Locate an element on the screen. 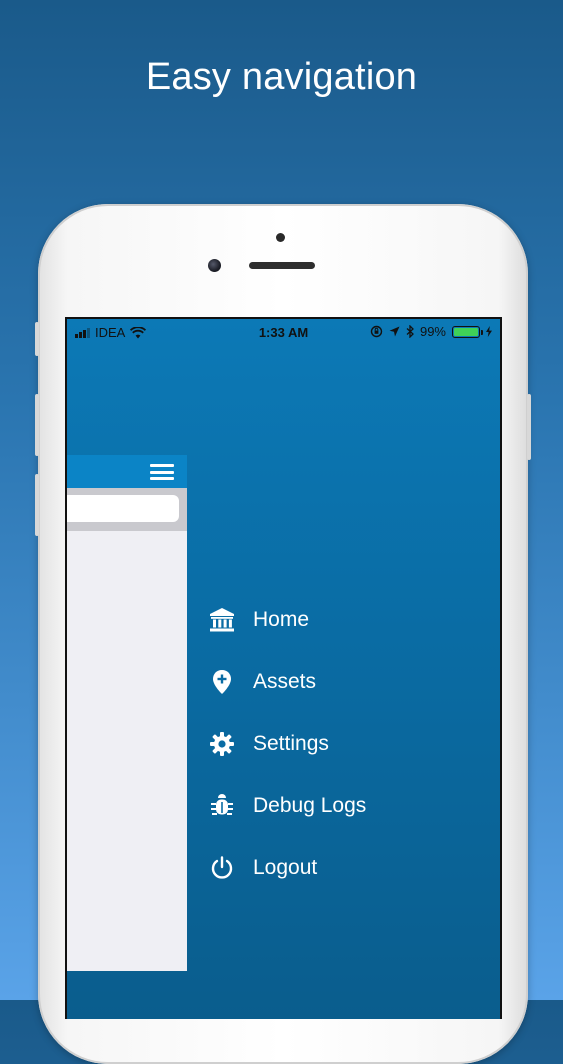  search-bar is located at coordinates (127, 509).